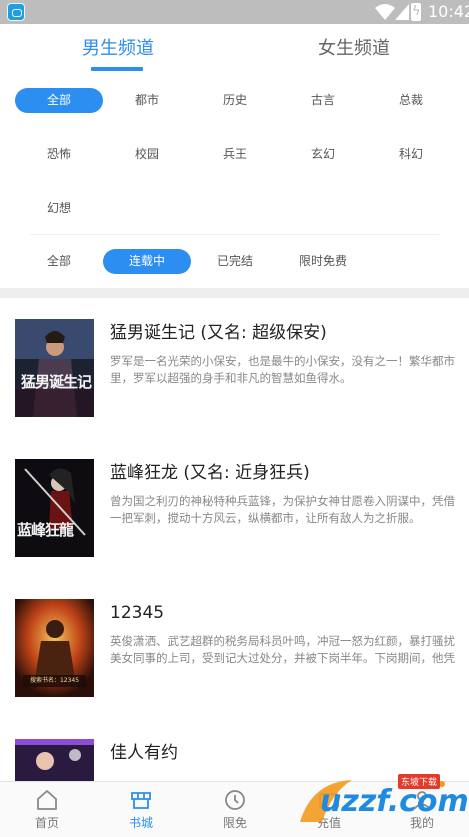  Describe the element at coordinates (141, 800) in the screenshot. I see `bookstore-icon` at that location.